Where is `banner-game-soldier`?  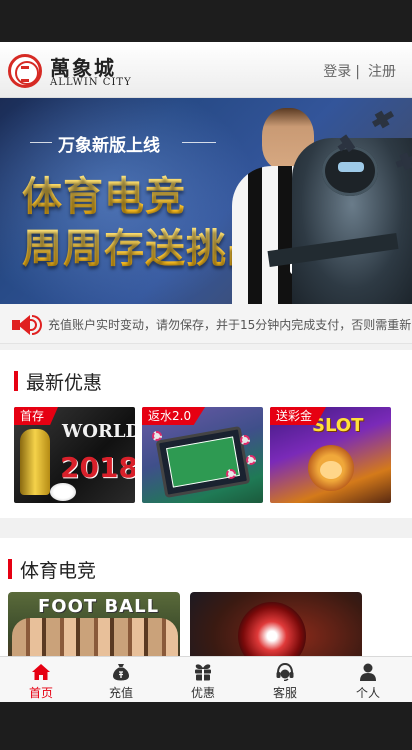 banner-game-soldier is located at coordinates (339, 221).